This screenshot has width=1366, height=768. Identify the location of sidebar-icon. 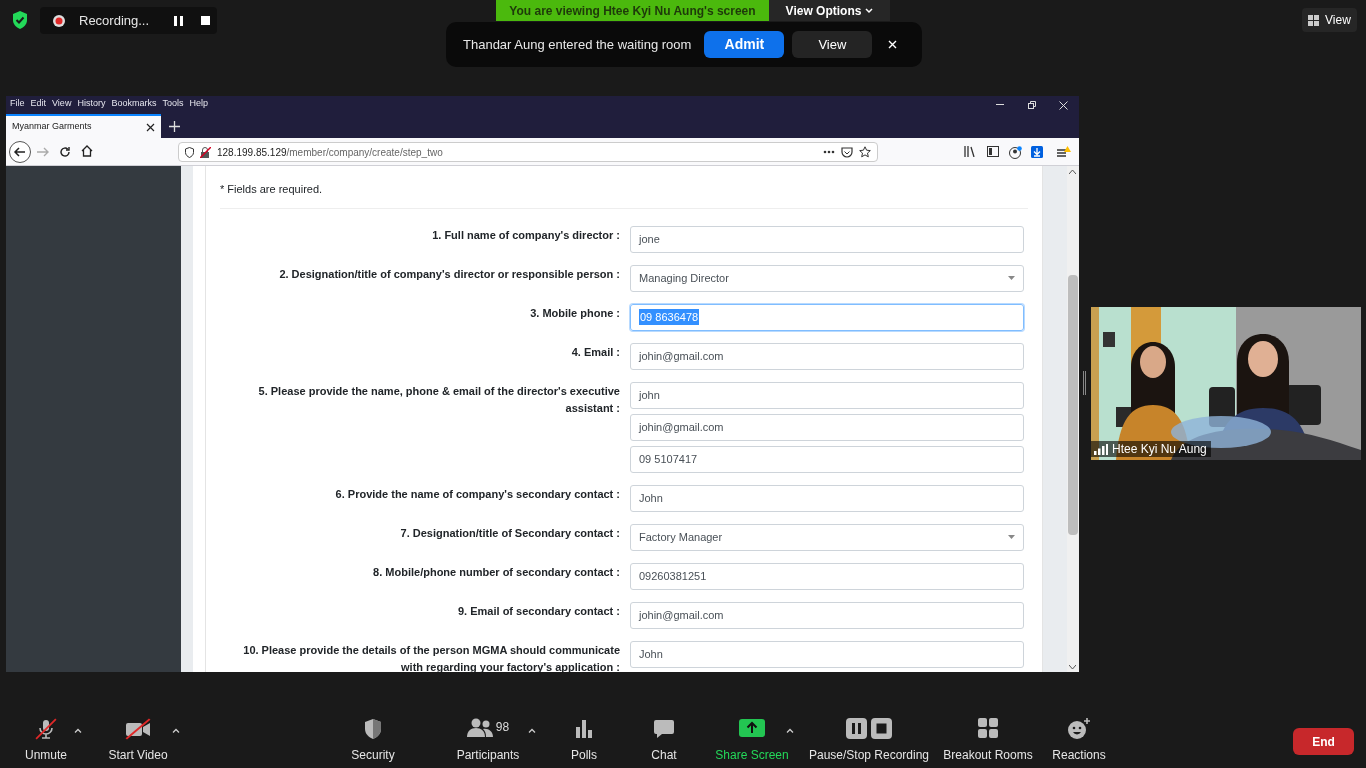
(993, 151).